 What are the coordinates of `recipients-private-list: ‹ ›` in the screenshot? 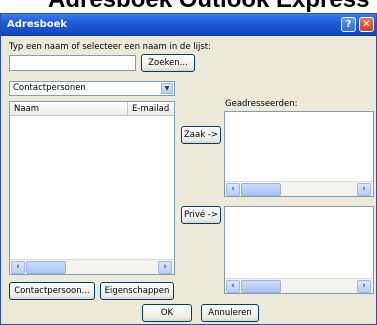 It's located at (299, 250).